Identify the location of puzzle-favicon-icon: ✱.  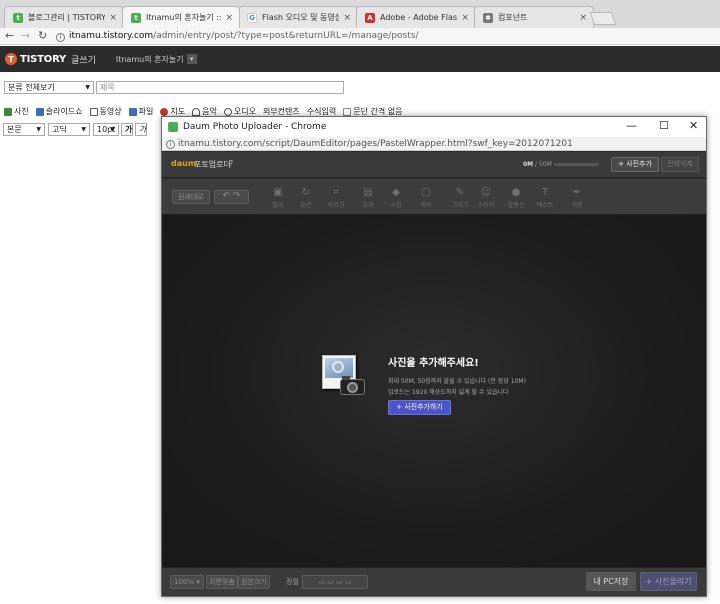
(488, 17).